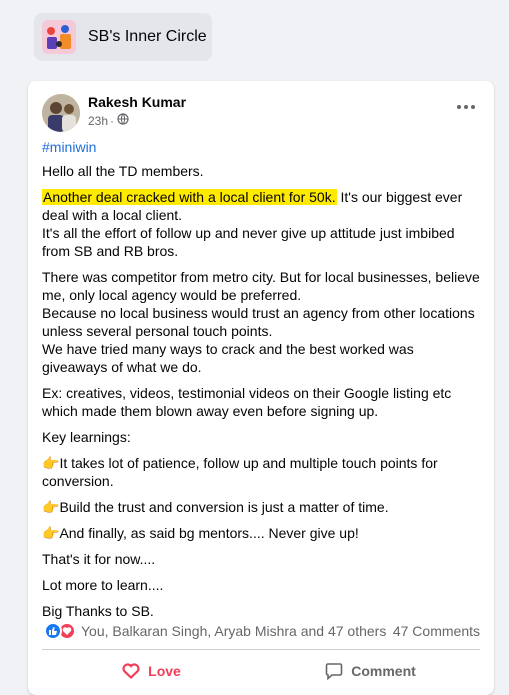 The width and height of the screenshot is (509, 695). I want to click on hashtag-link: #miniwin, so click(262, 147).